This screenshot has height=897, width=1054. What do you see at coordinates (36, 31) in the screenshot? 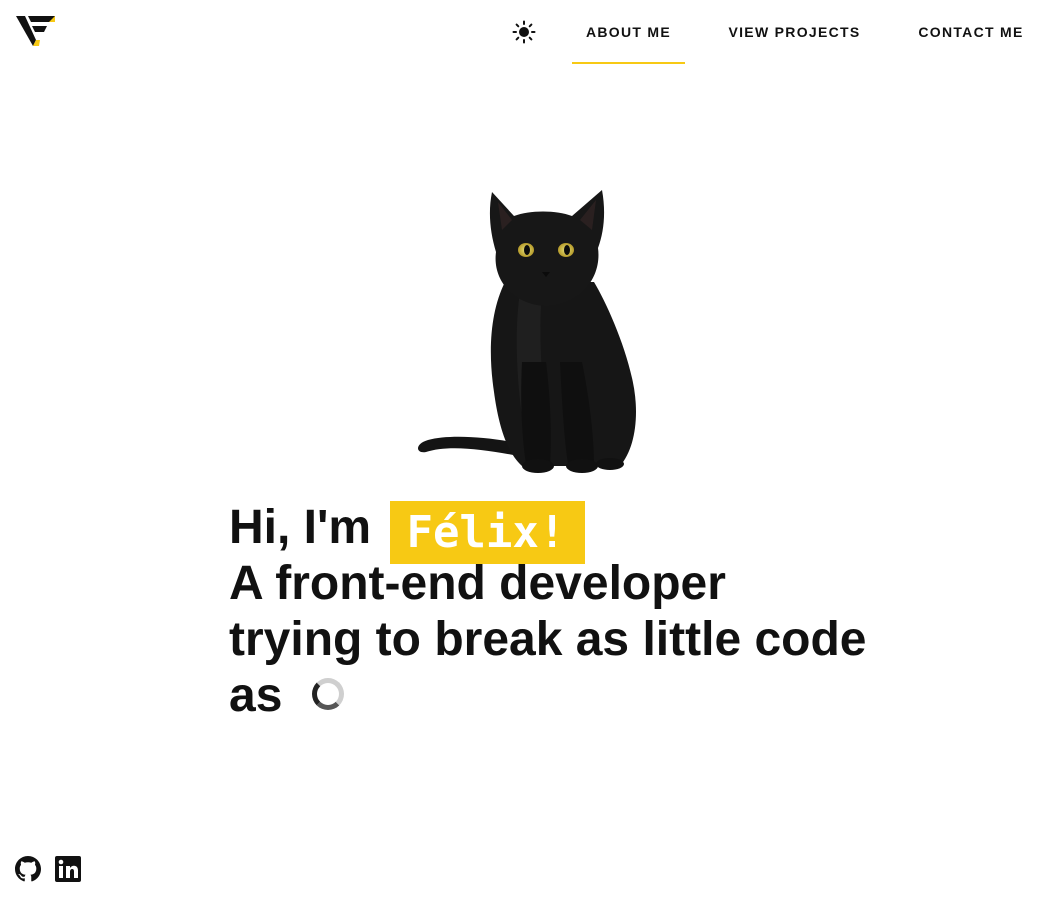
I see `vf-logo-icon` at bounding box center [36, 31].